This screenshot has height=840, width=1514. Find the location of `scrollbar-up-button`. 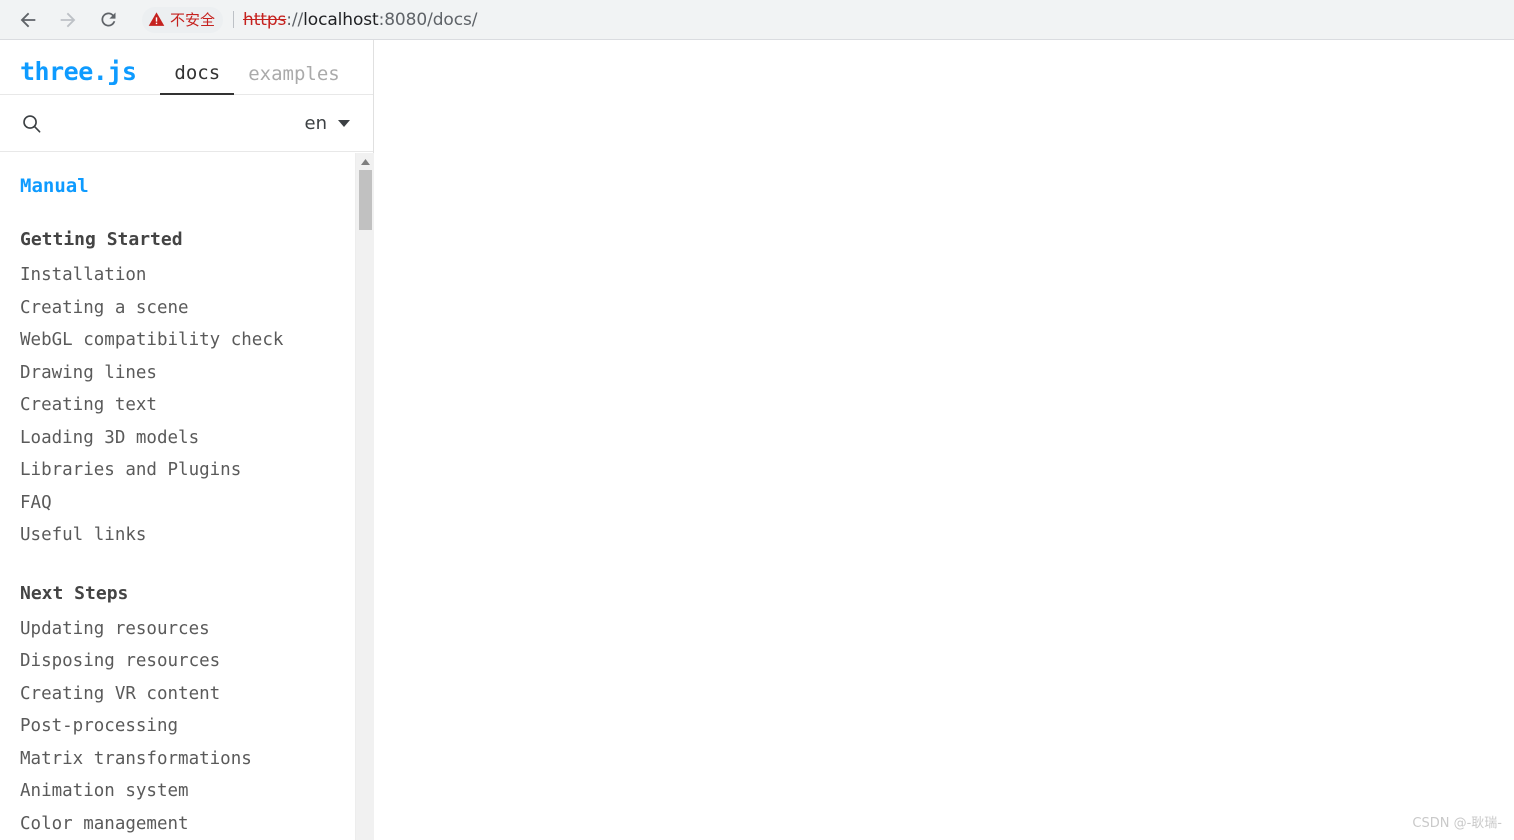

scrollbar-up-button is located at coordinates (365, 161).